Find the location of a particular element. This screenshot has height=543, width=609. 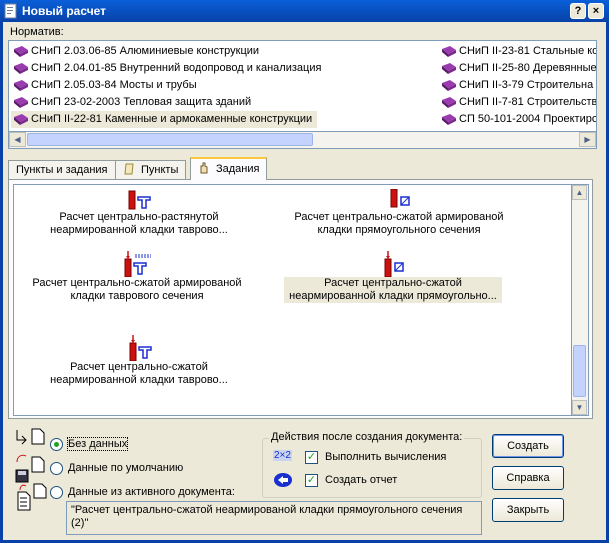

no-data-radio is located at coordinates (56, 444).